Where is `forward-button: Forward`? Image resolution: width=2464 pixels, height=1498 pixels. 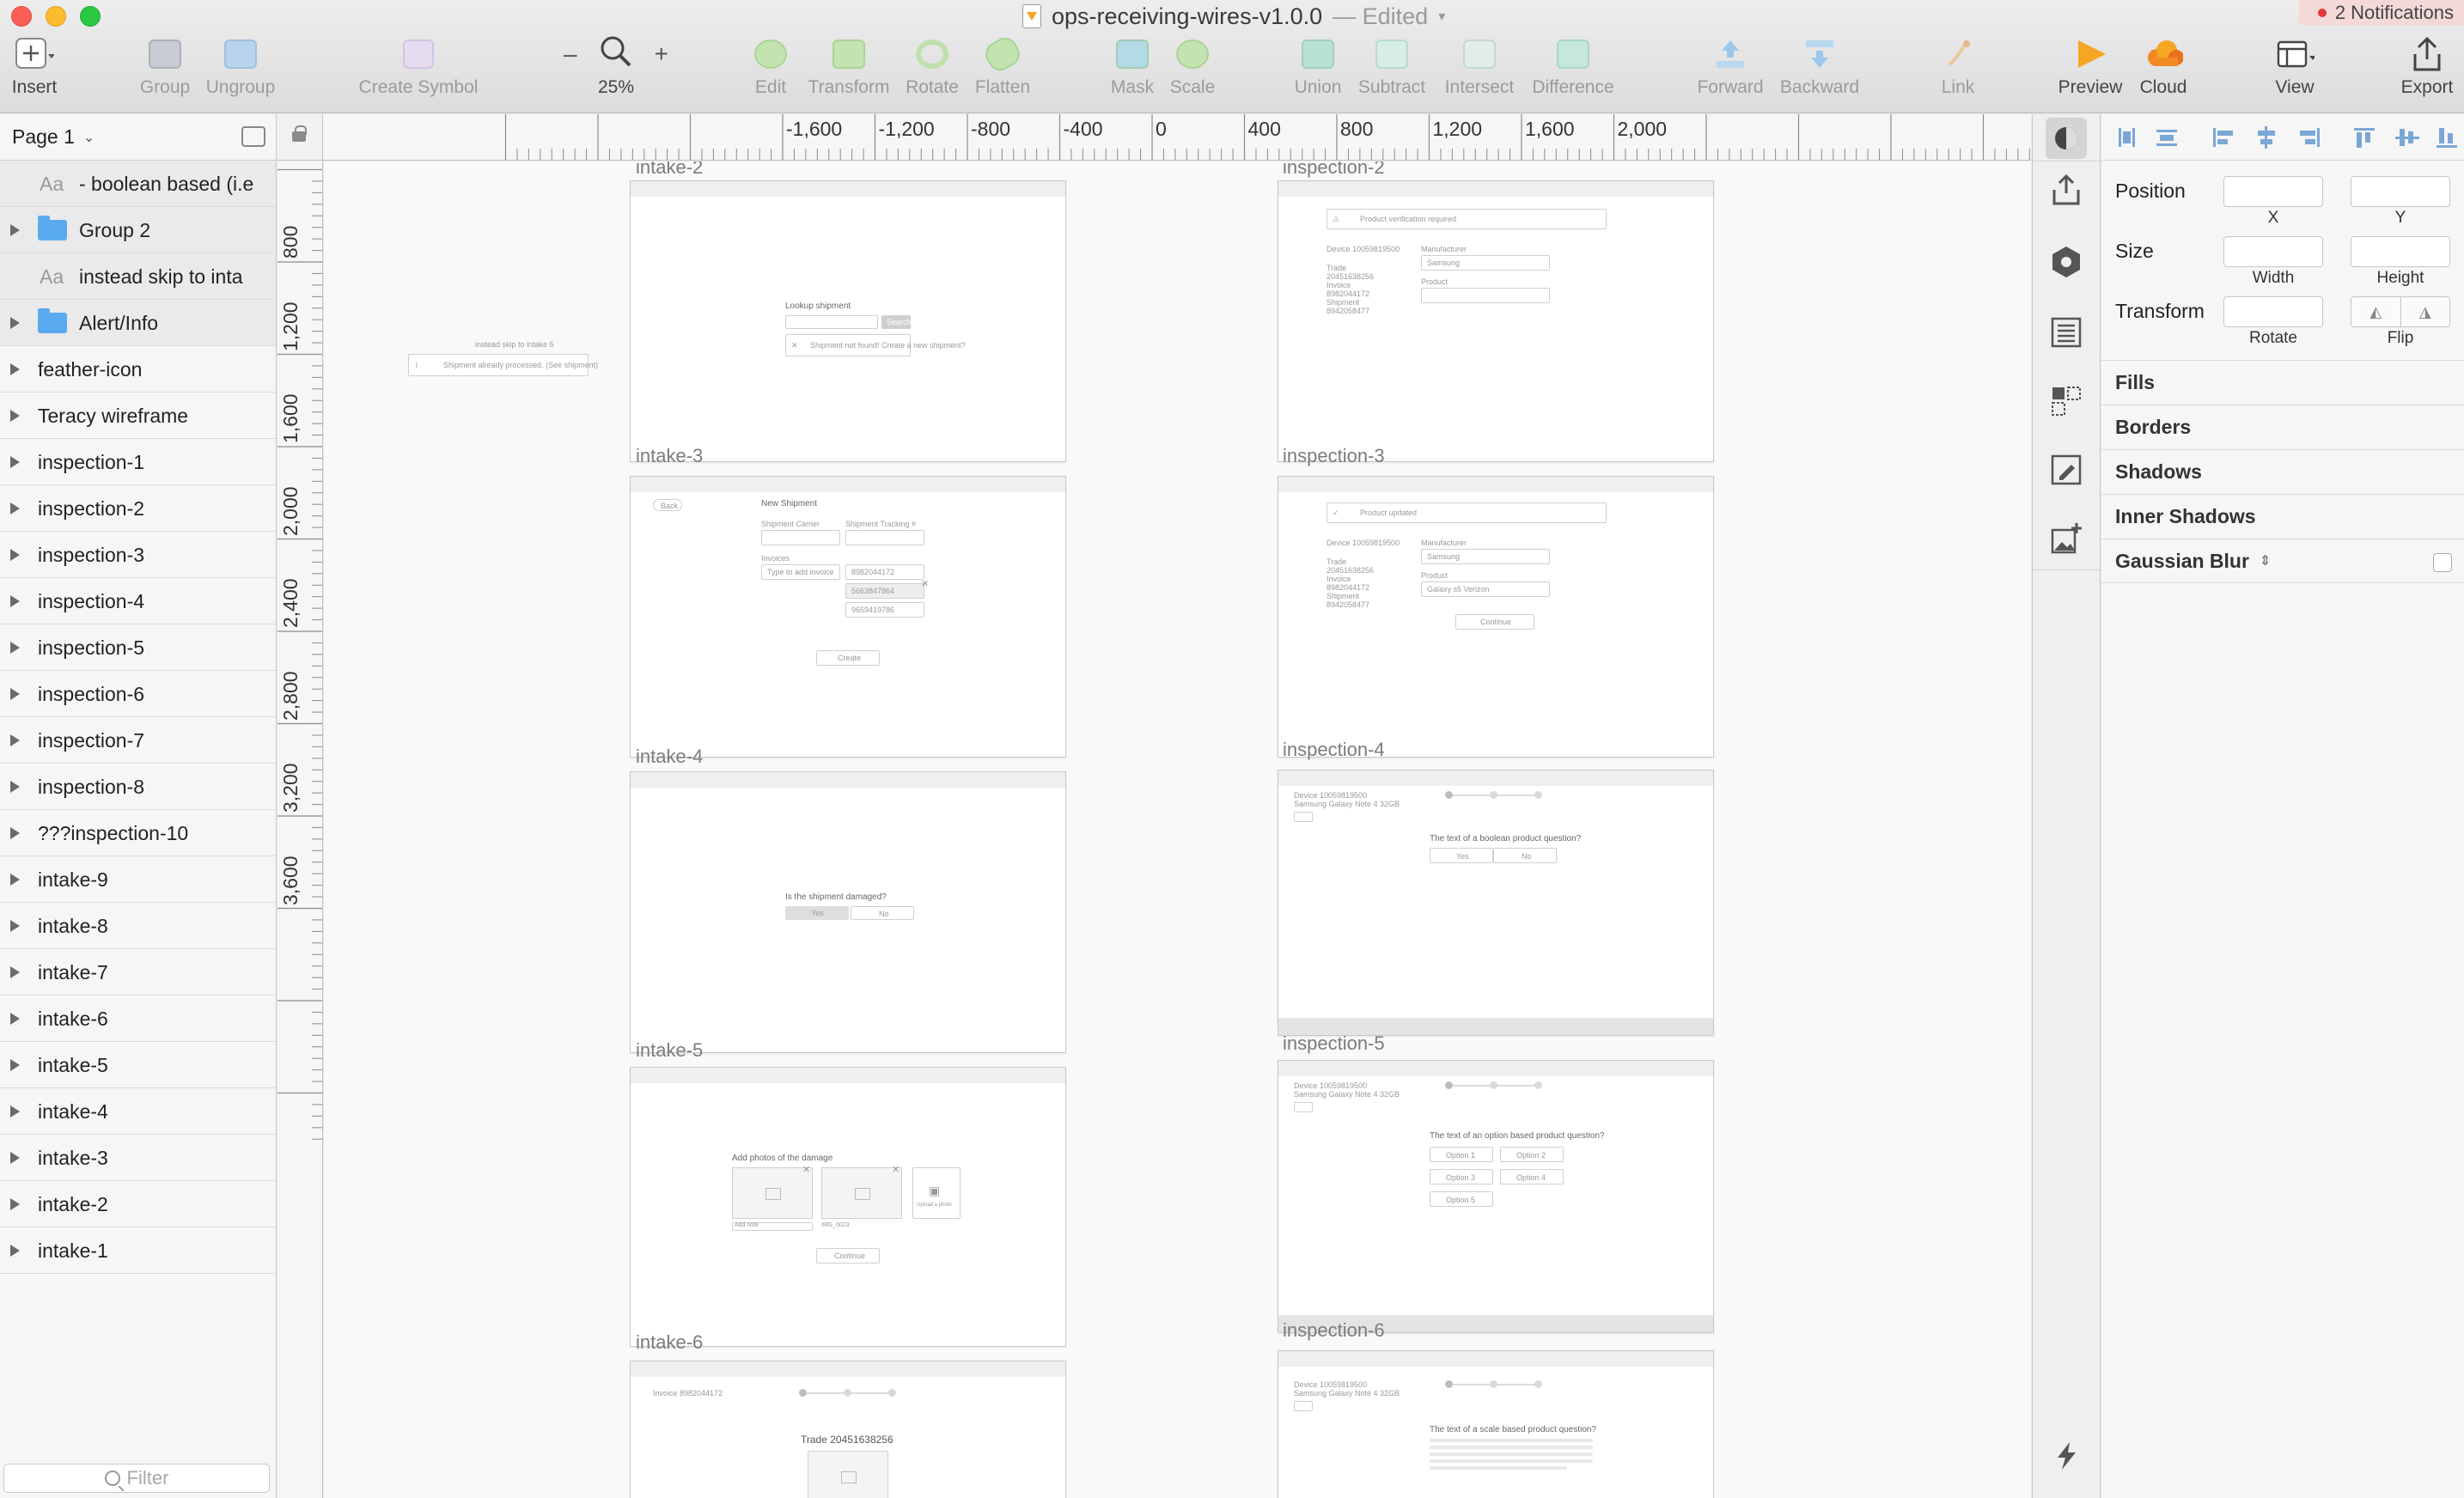 forward-button: Forward is located at coordinates (1730, 70).